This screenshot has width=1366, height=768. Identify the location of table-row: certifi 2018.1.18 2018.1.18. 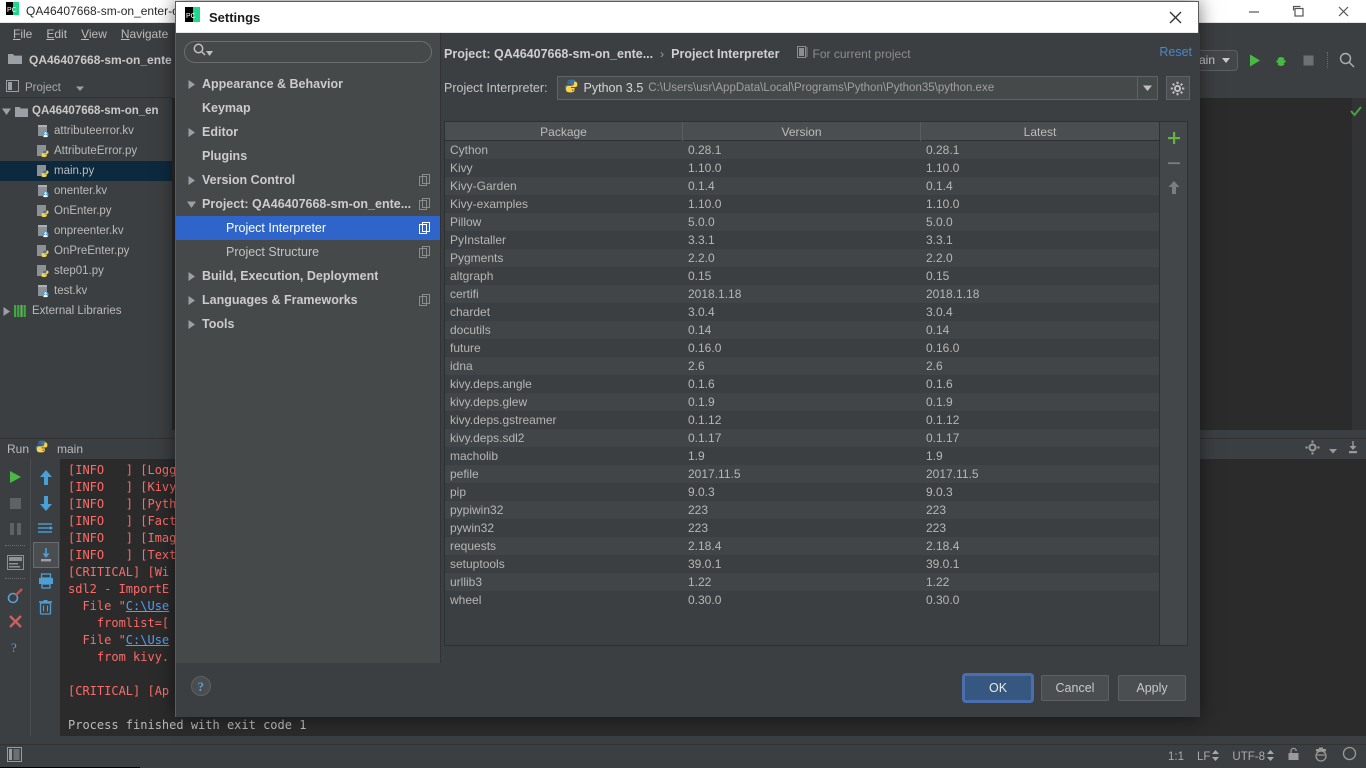
(802, 294).